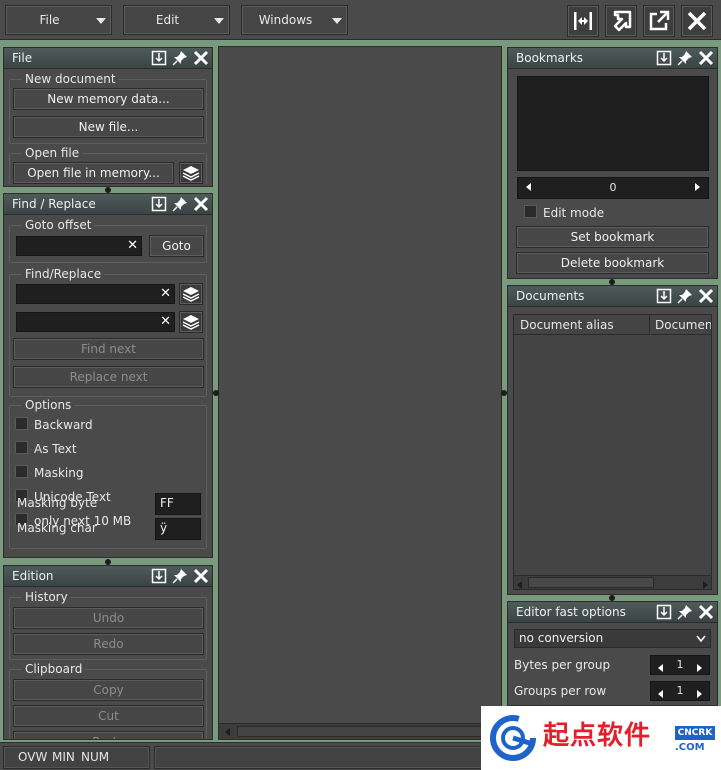 The image size is (721, 770). What do you see at coordinates (108, 644) in the screenshot?
I see `redo-button: Redo` at bounding box center [108, 644].